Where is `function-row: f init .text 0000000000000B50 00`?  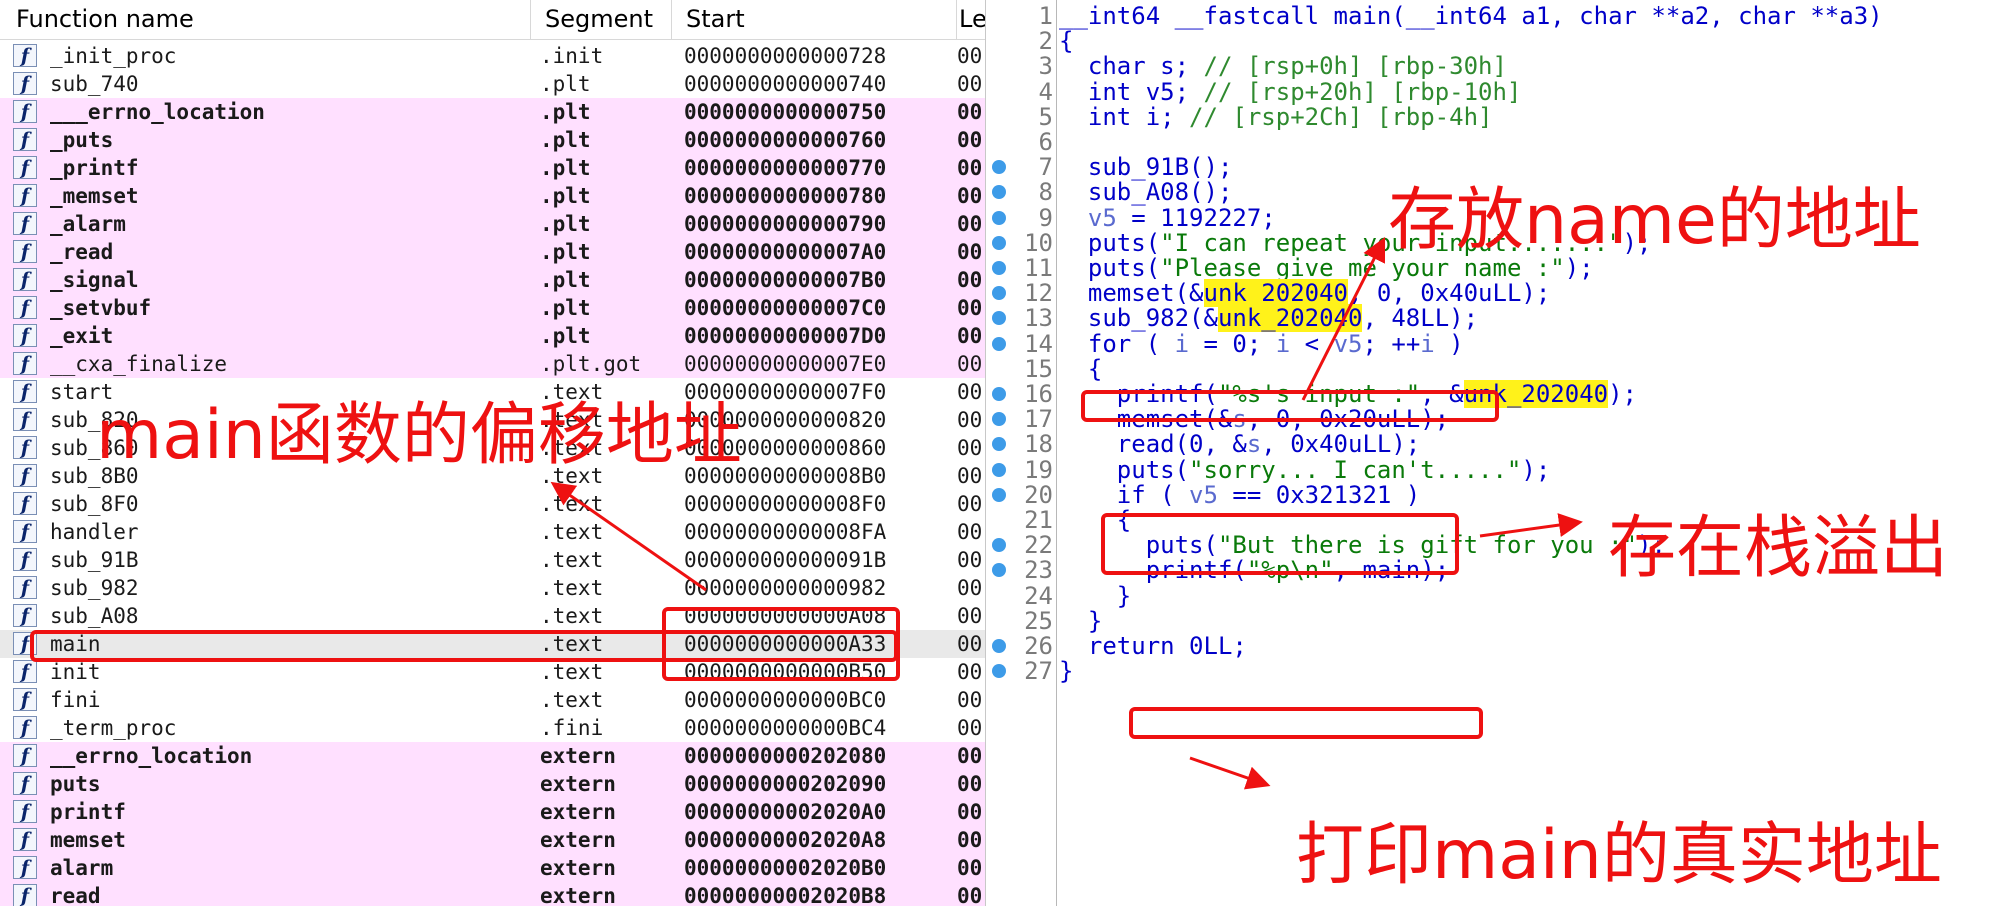 function-row: f init .text 0000000000000B50 00 is located at coordinates (492, 672).